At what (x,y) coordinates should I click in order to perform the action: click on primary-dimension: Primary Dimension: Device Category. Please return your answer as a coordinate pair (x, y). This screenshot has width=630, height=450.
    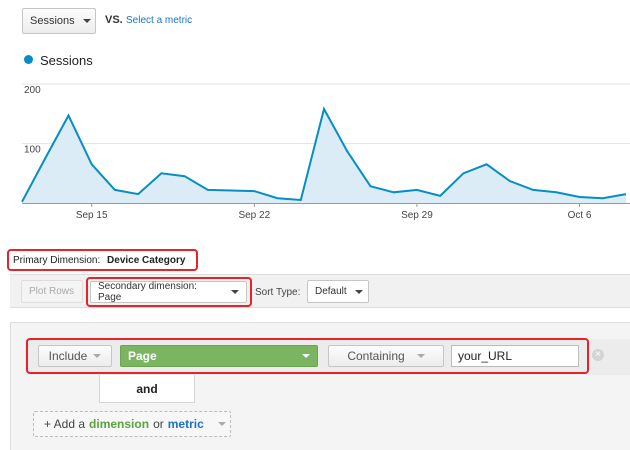
    Looking at the image, I should click on (99, 260).